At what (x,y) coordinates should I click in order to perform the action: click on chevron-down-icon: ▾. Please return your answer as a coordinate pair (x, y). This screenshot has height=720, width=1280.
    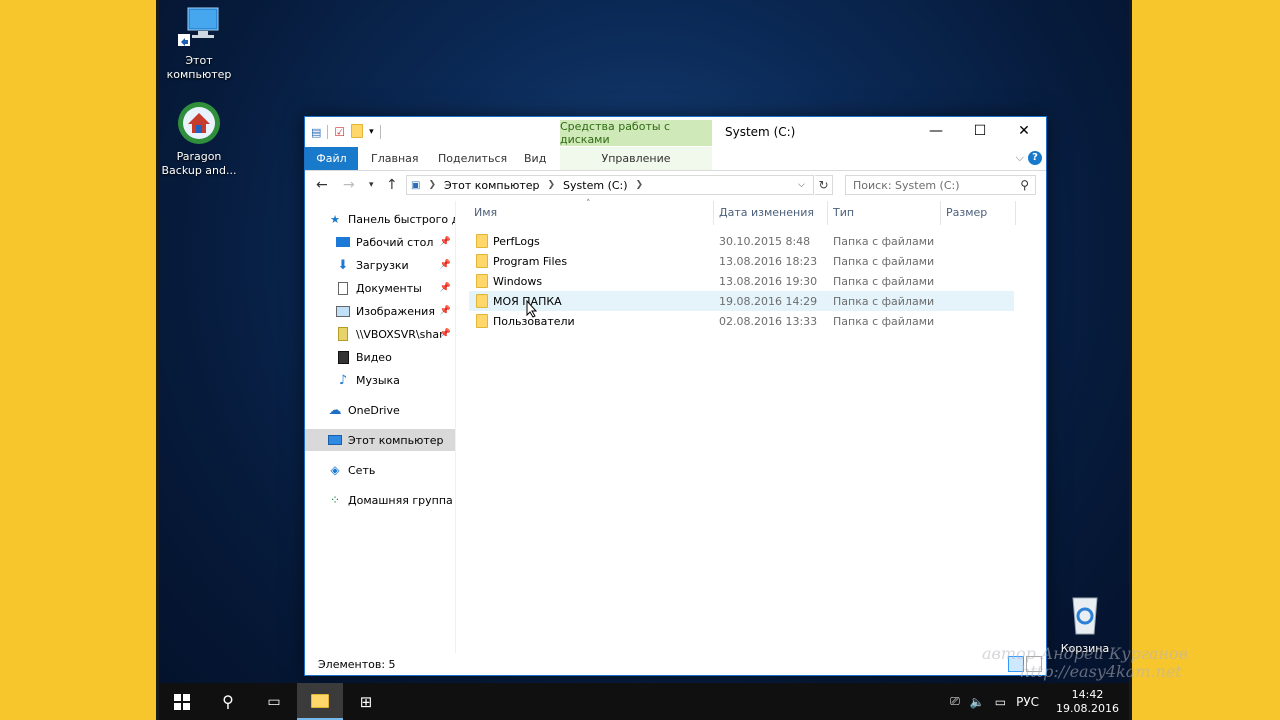
    Looking at the image, I should click on (371, 132).